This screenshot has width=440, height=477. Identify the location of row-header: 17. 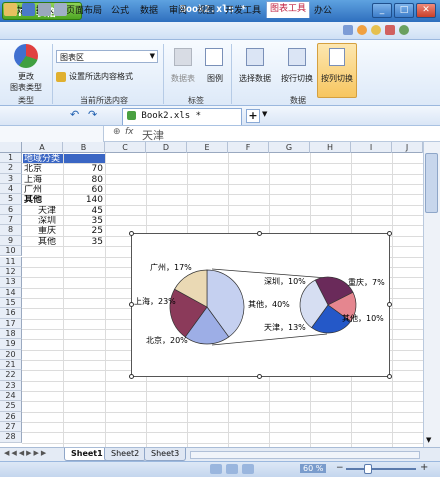
(11, 323).